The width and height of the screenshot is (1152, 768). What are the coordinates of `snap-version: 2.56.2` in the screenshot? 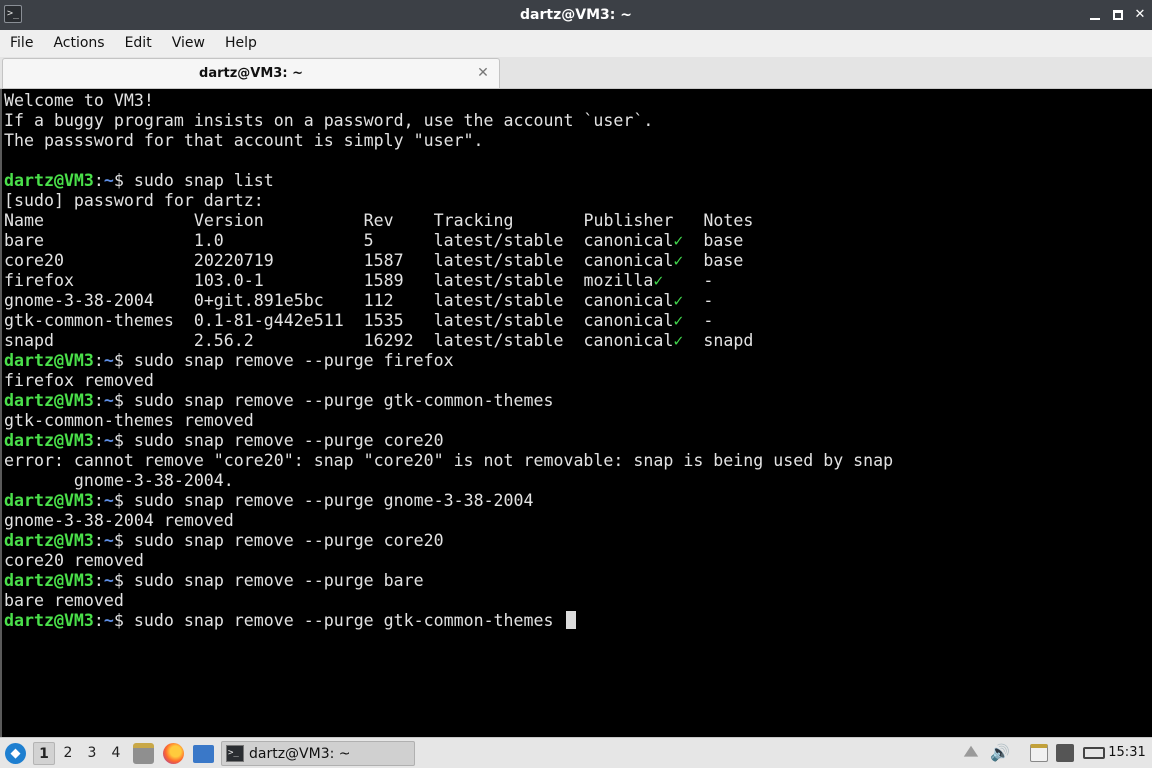 It's located at (278, 340).